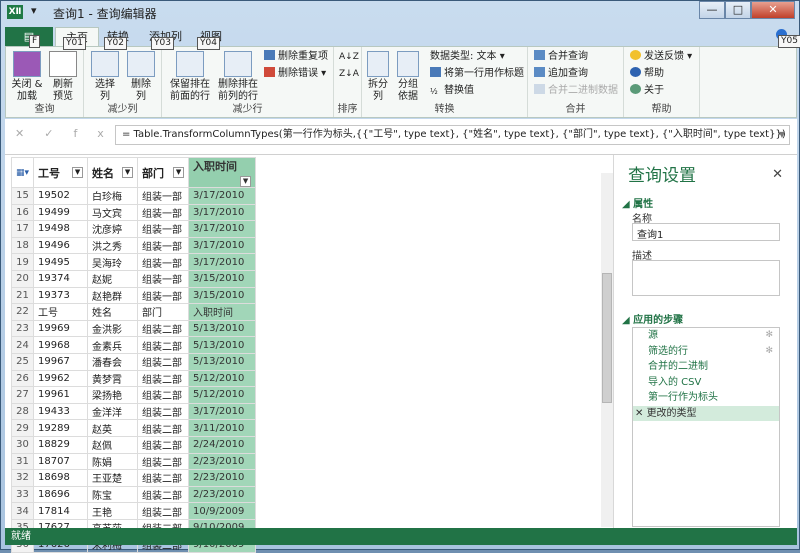 Image resolution: width=800 pixels, height=553 pixels. What do you see at coordinates (113, 361) in the screenshot?
I see `table-cell: 潘春会` at bounding box center [113, 361].